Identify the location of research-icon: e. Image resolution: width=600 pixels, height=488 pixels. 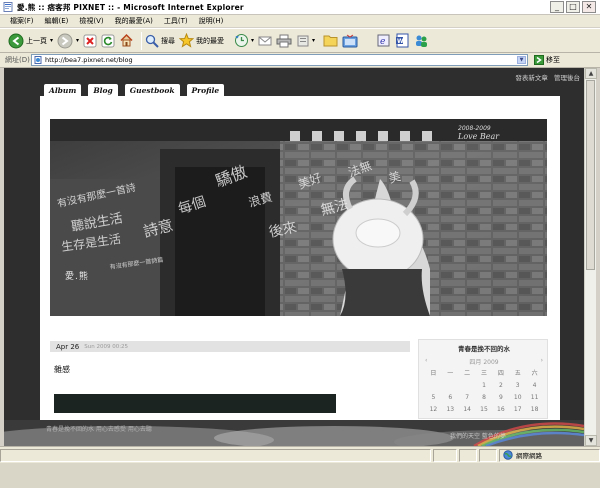
(383, 40).